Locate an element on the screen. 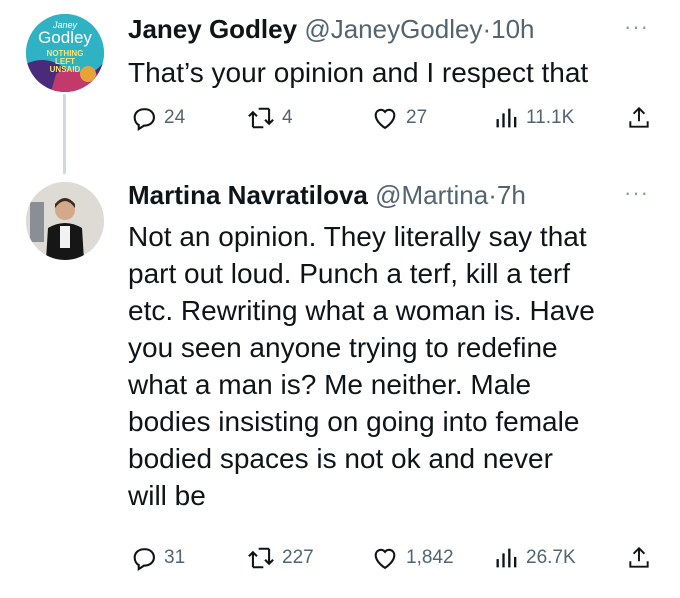 The height and width of the screenshot is (598, 680). retweet-count: 227 is located at coordinates (298, 557).